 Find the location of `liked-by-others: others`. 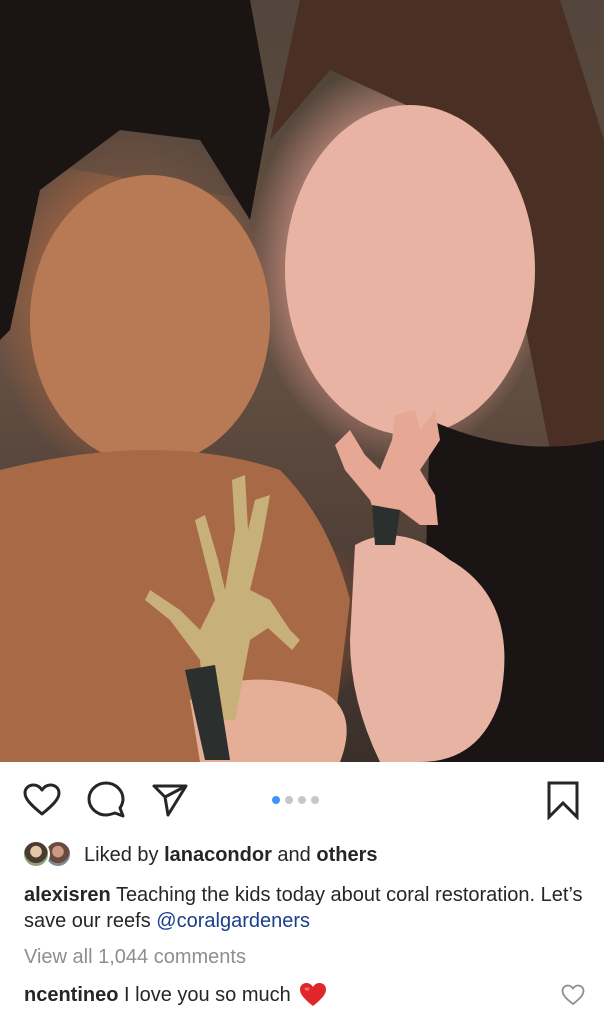

liked-by-others: others is located at coordinates (346, 855).